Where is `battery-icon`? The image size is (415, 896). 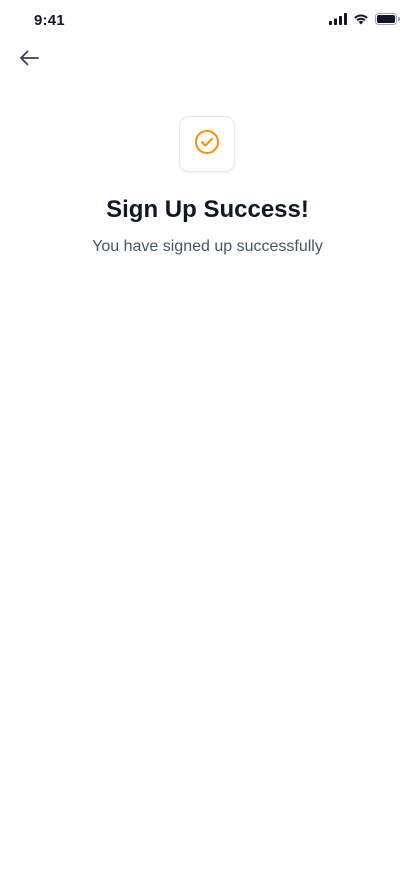 battery-icon is located at coordinates (387, 19).